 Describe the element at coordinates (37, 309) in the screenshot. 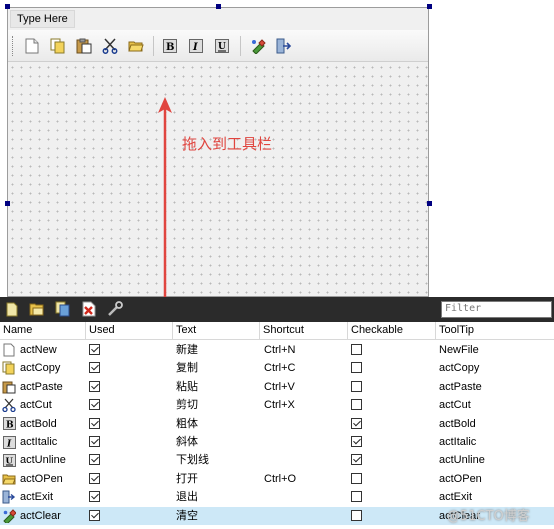

I see `open-icon` at that location.